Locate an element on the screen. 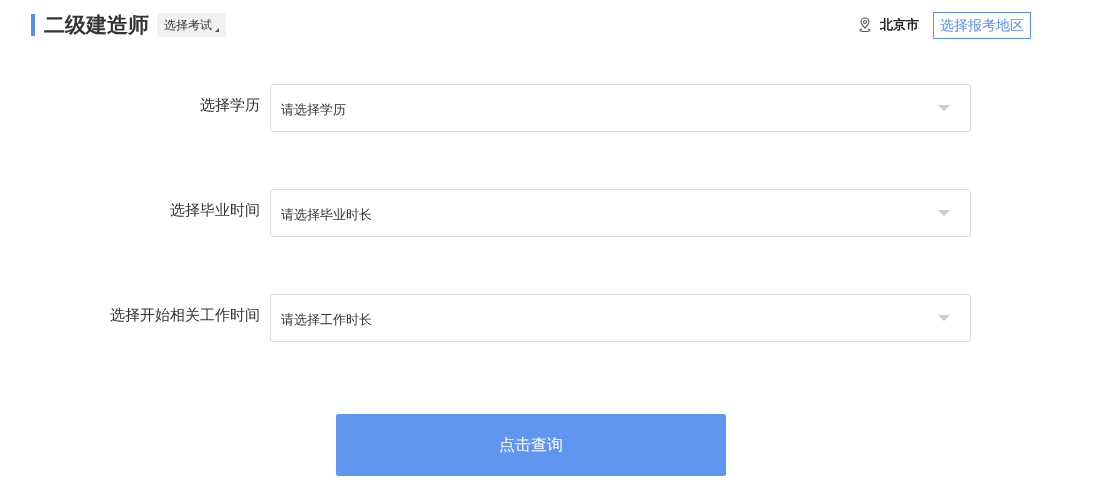 Image resolution: width=1106 pixels, height=482 pixels. select-field: 请选择工作时长 is located at coordinates (620, 318).